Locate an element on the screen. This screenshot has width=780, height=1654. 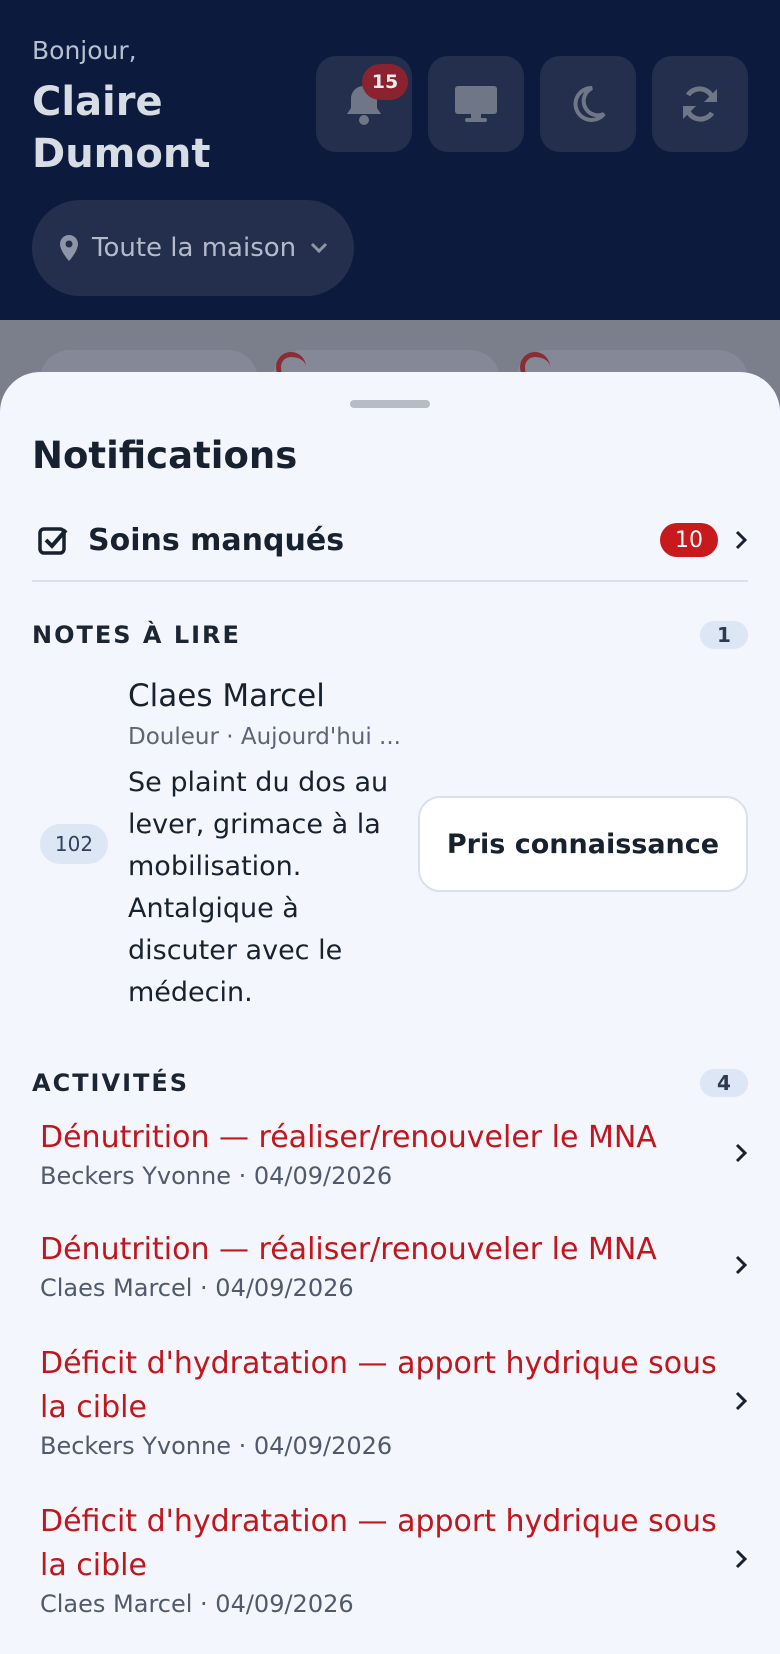
activities-heading: ACTIVITÉS is located at coordinates (111, 1083).